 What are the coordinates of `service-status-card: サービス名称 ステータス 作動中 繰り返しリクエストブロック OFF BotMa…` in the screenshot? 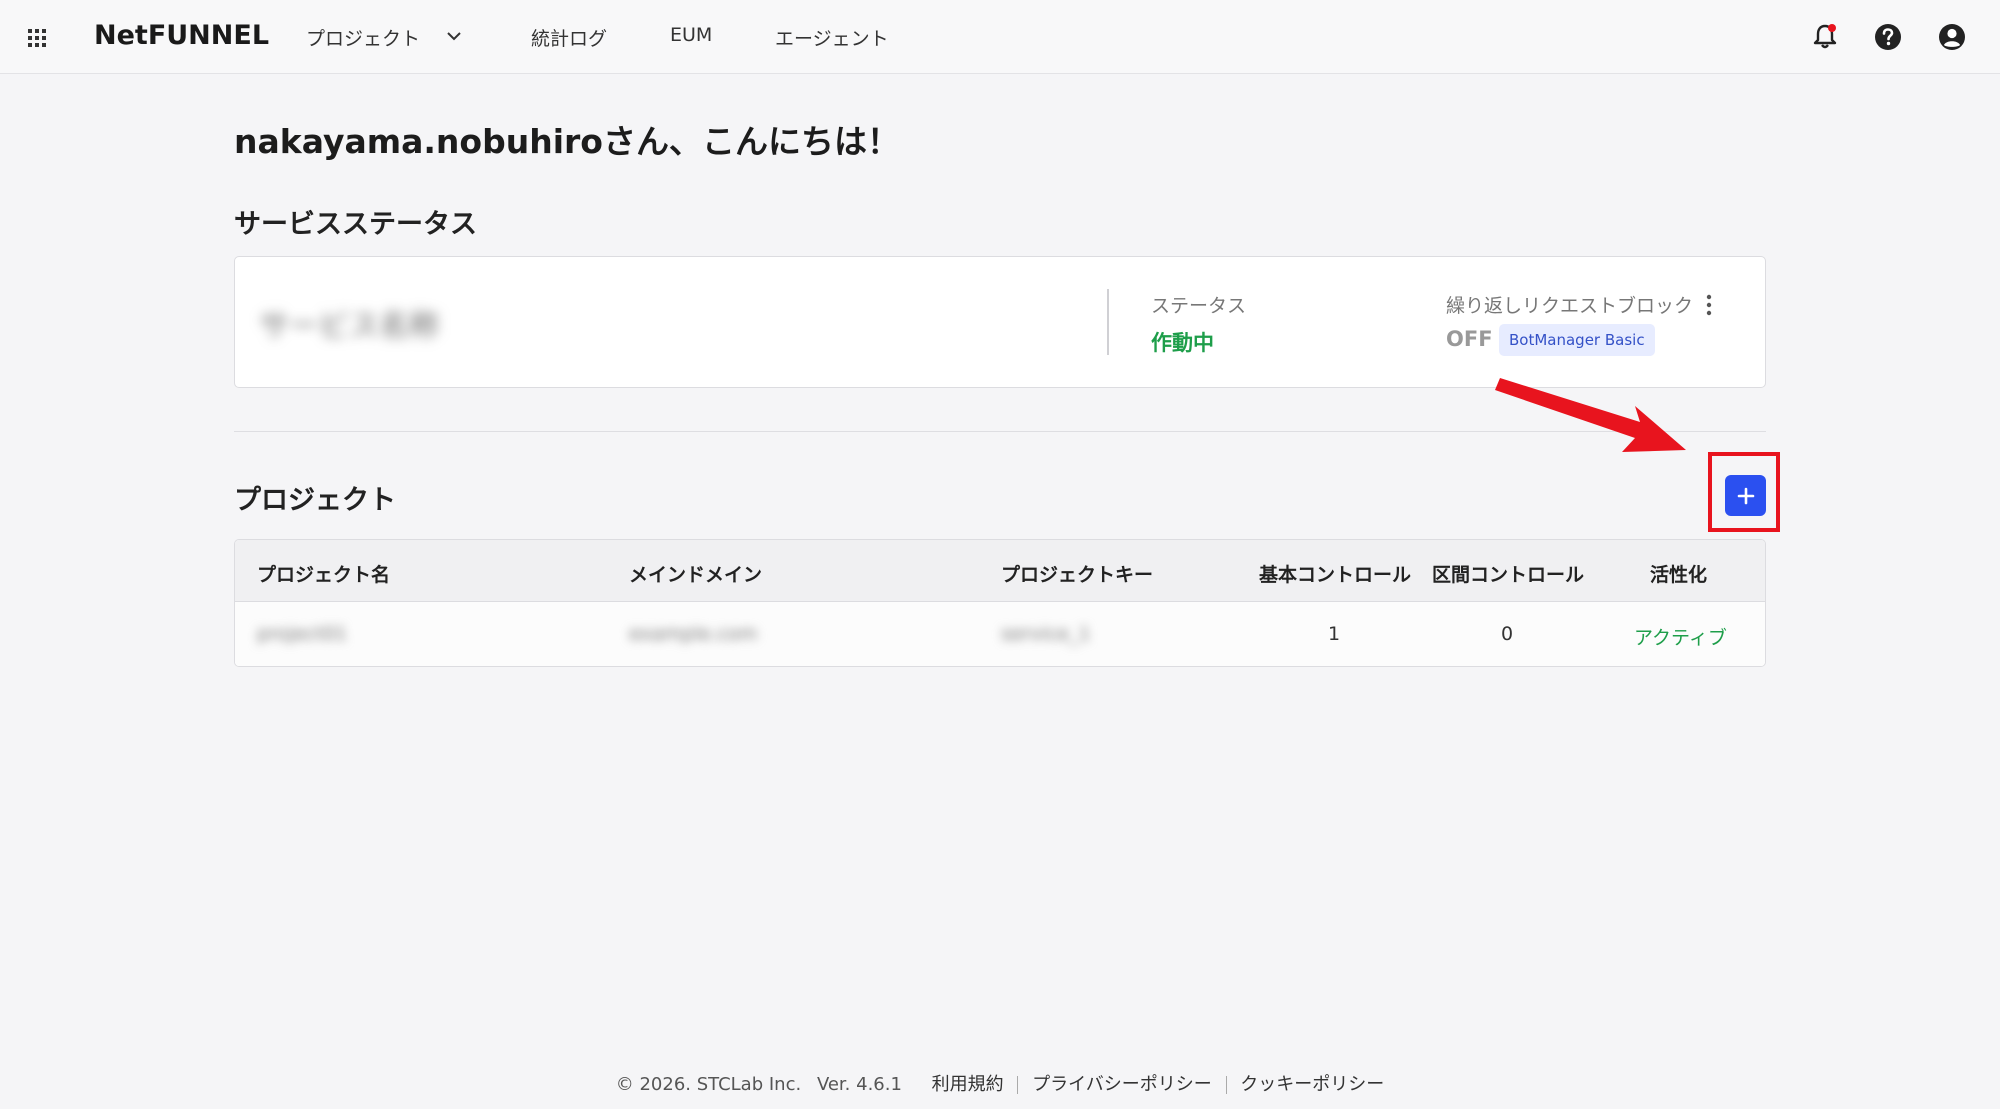 It's located at (1000, 322).